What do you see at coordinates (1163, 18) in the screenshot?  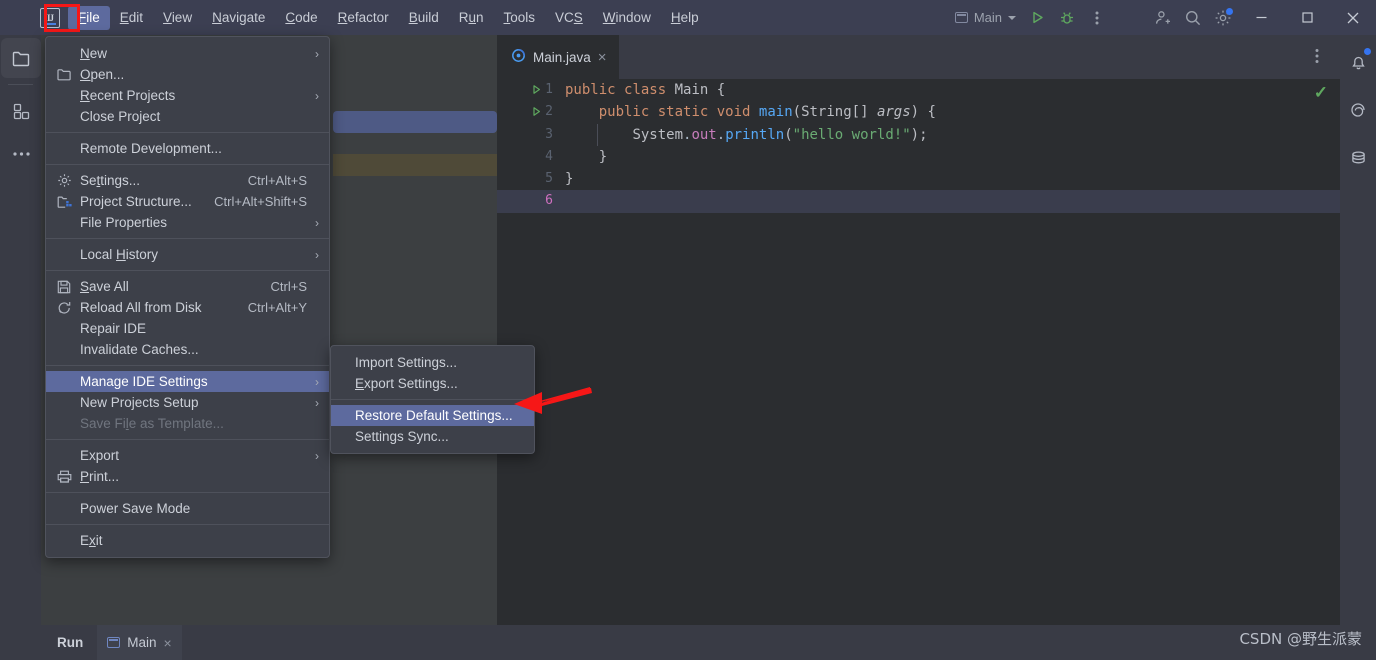 I see `add-user-icon` at bounding box center [1163, 18].